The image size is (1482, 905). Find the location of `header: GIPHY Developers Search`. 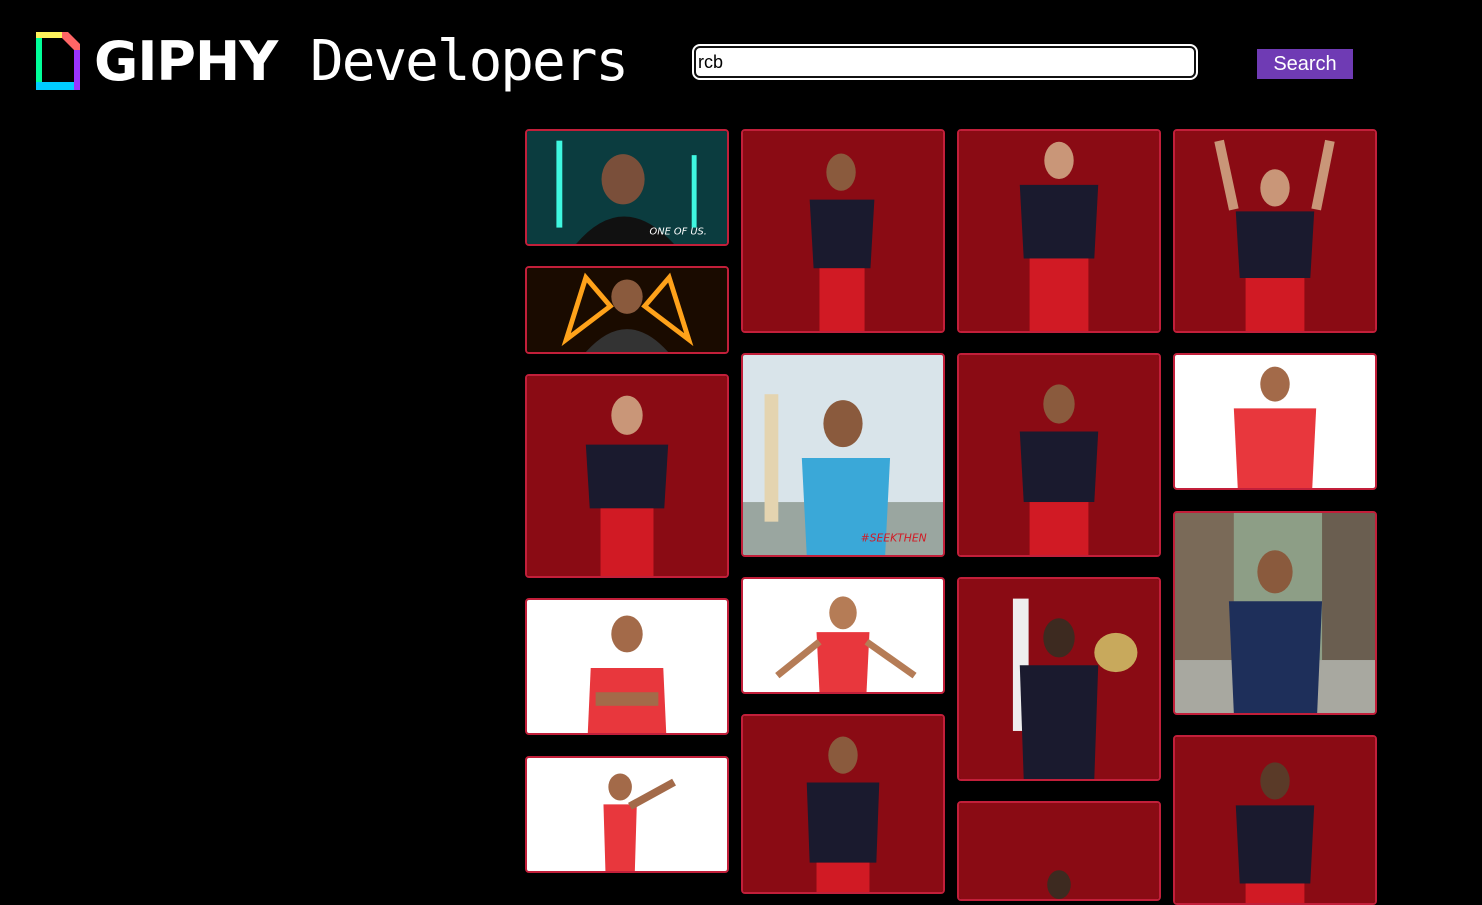

header: GIPHY Developers Search is located at coordinates (741, 55).